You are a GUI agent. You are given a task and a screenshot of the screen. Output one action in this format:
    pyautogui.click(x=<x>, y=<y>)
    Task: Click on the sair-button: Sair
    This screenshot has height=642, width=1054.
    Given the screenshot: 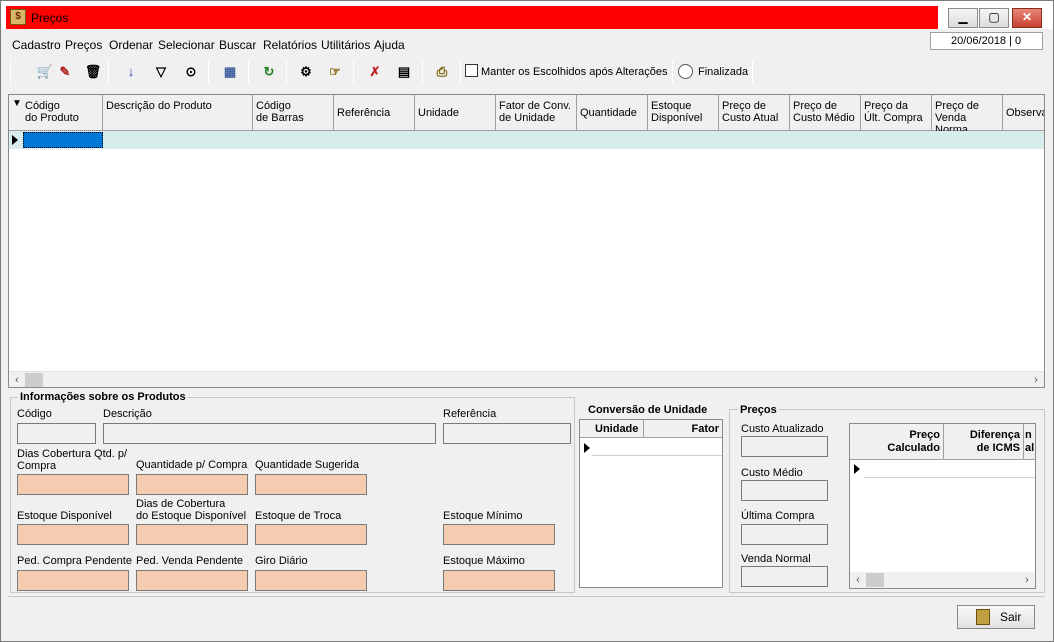 What is the action you would take?
    pyautogui.click(x=996, y=617)
    